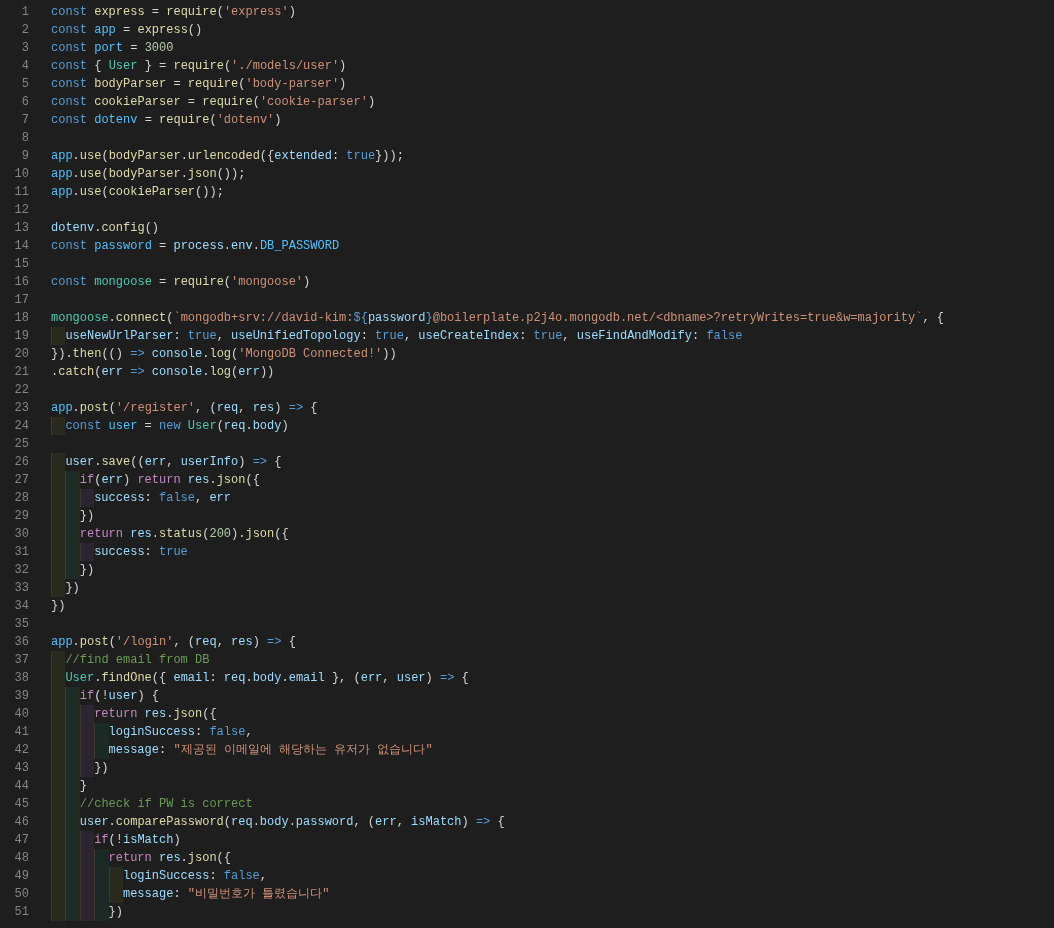 This screenshot has width=1054, height=928. I want to click on line-number: 13, so click(21, 228).